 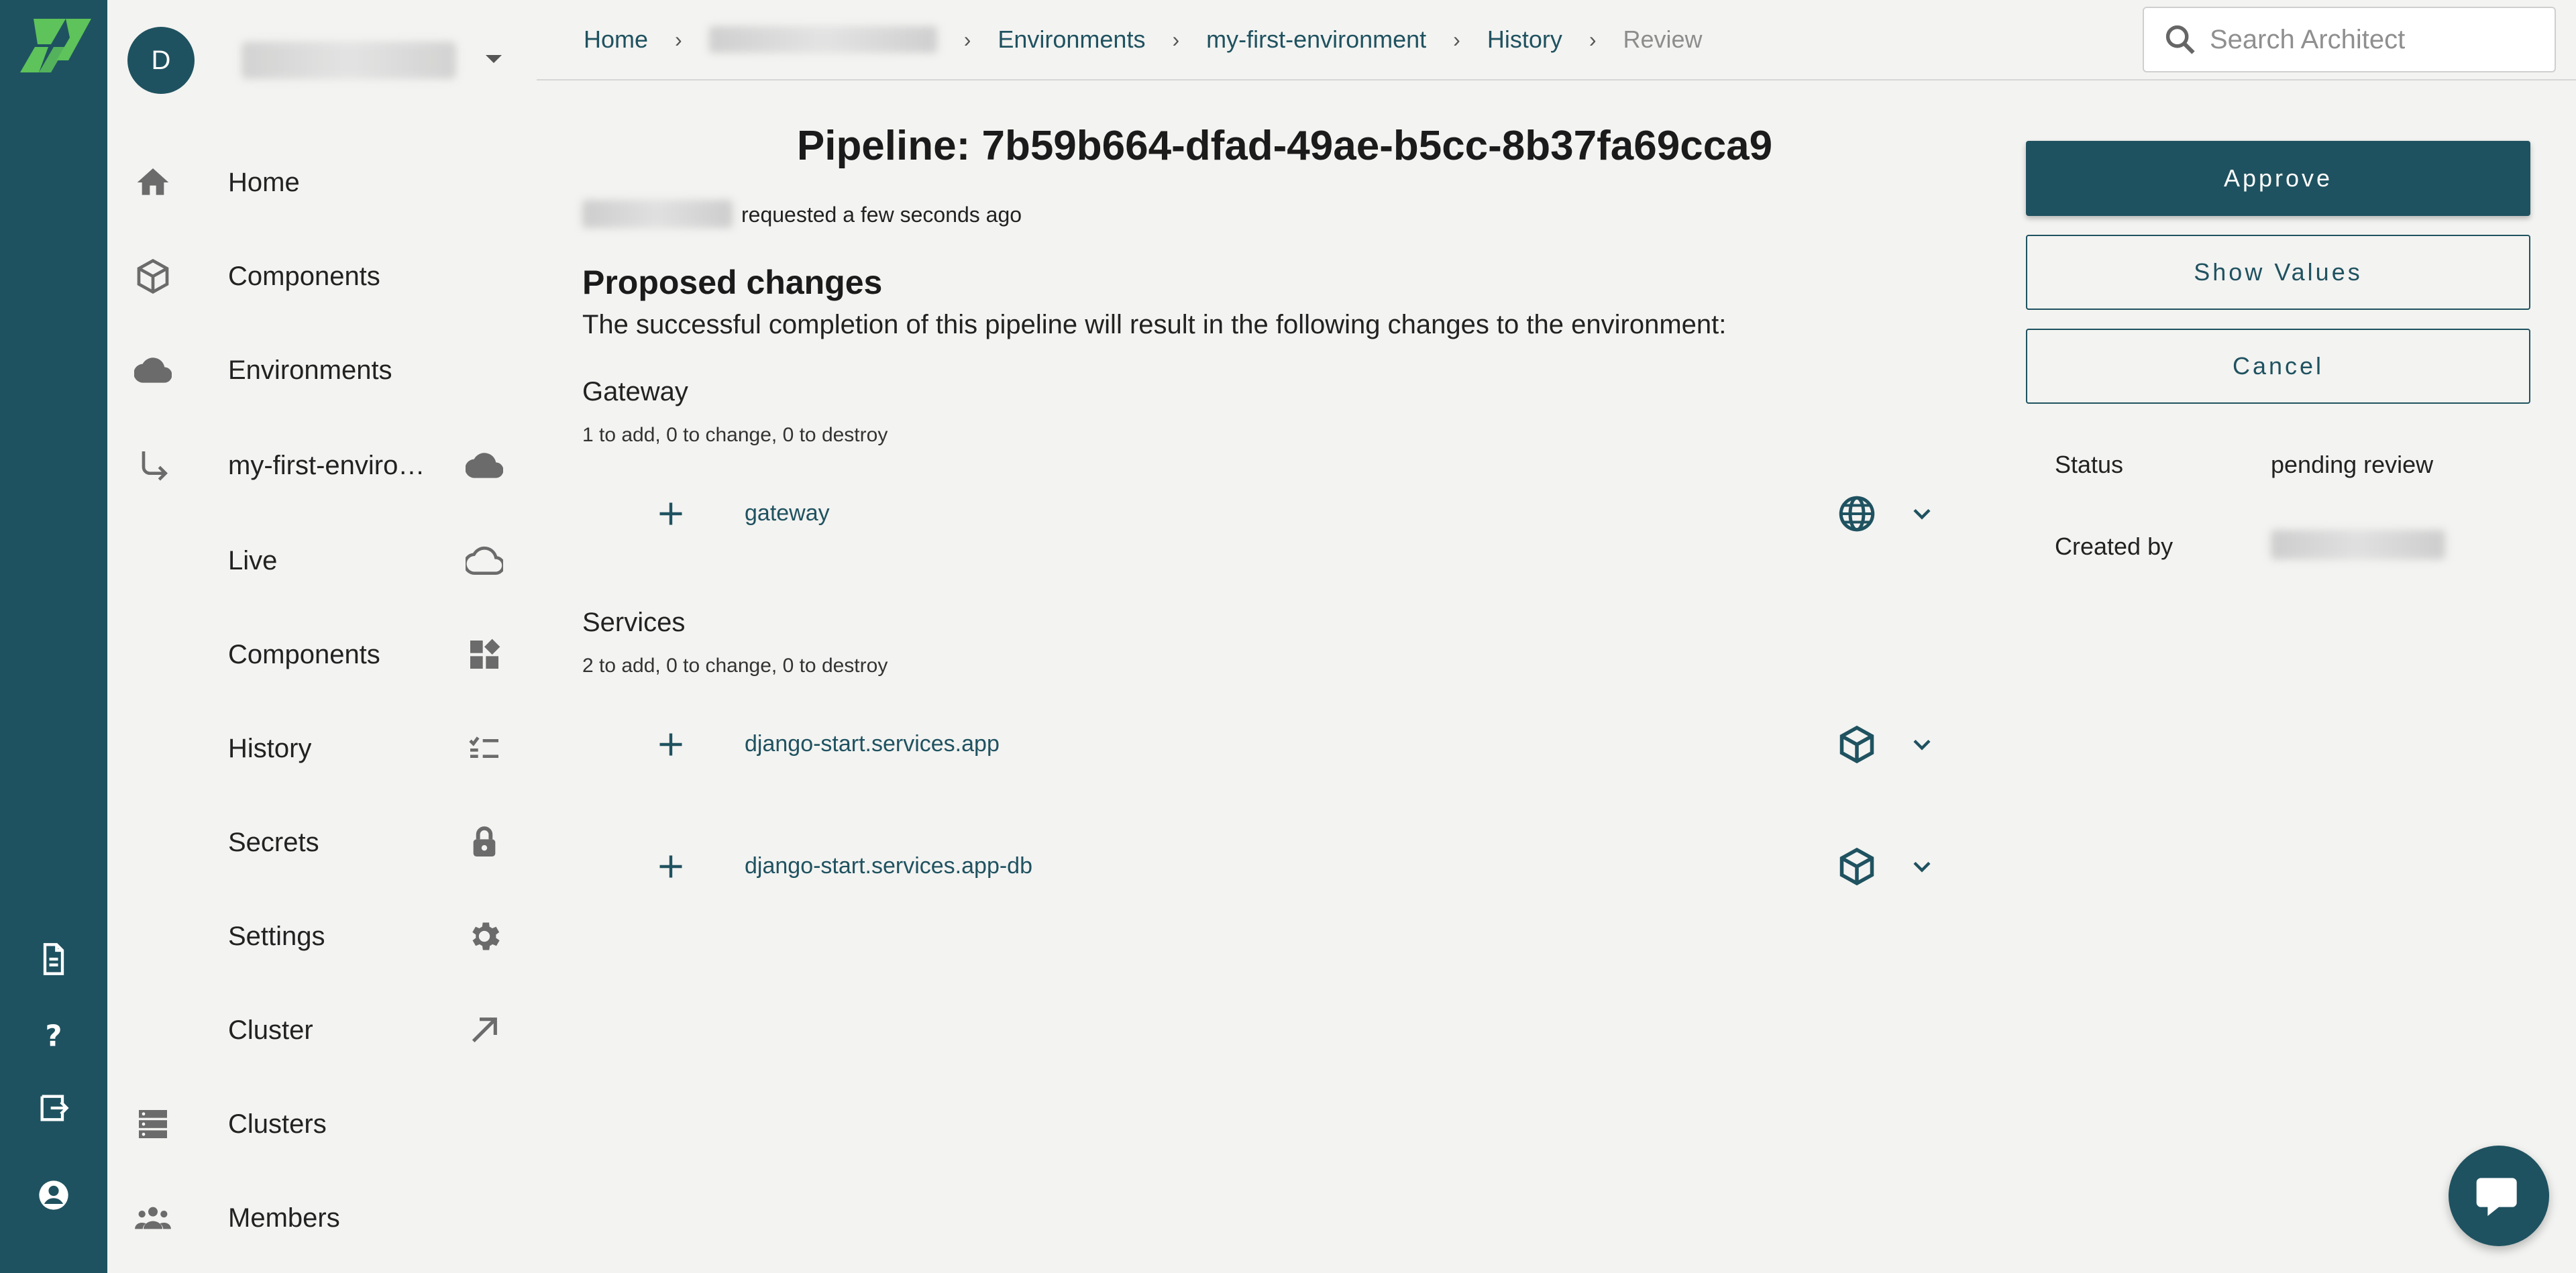 What do you see at coordinates (322, 1030) in the screenshot?
I see `sidebar-item-cluster: Cluster` at bounding box center [322, 1030].